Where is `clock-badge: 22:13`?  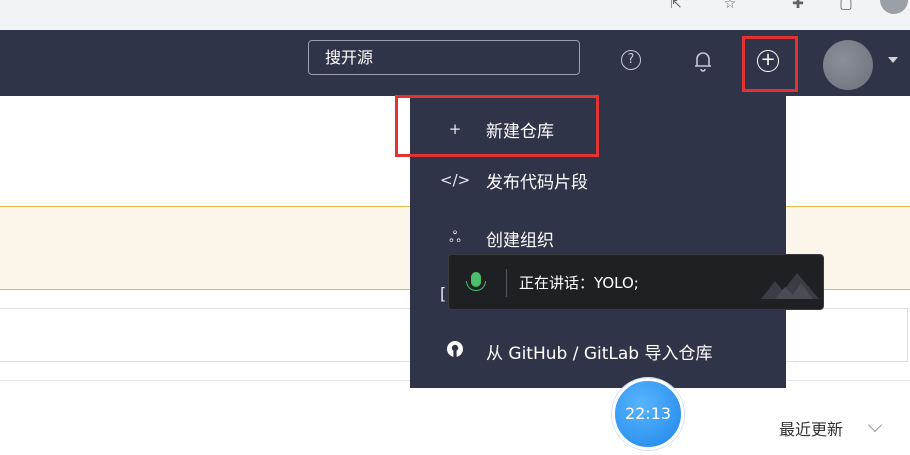
clock-badge: 22:13 is located at coordinates (648, 414).